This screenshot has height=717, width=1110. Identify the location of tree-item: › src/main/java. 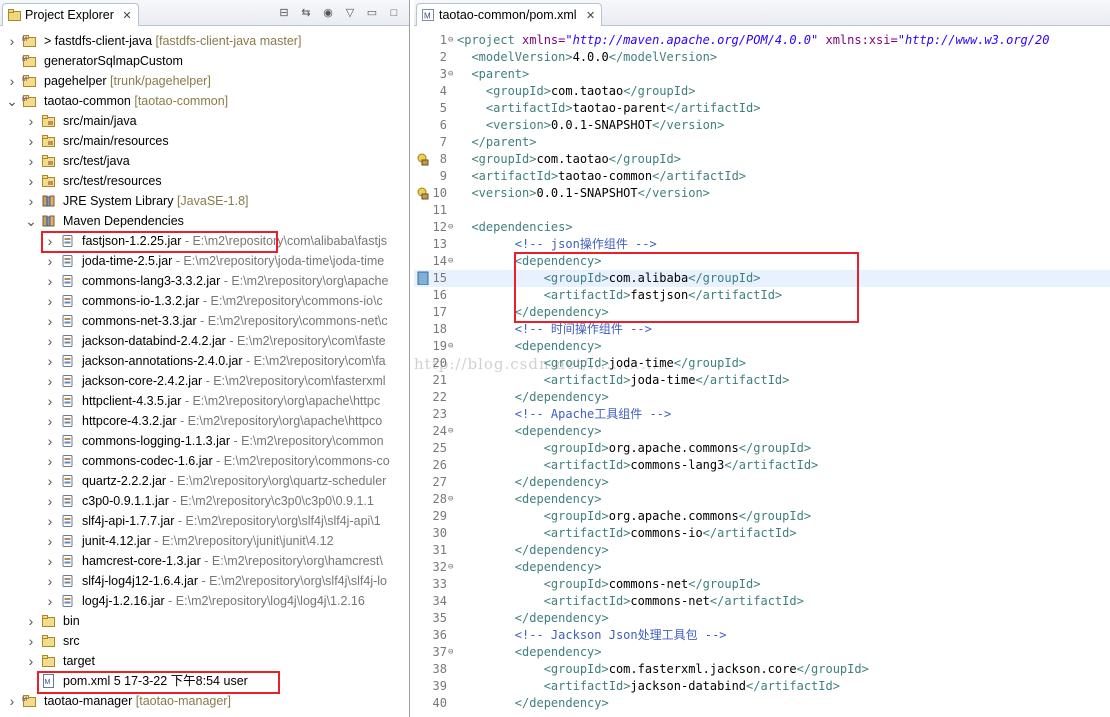
(204, 121).